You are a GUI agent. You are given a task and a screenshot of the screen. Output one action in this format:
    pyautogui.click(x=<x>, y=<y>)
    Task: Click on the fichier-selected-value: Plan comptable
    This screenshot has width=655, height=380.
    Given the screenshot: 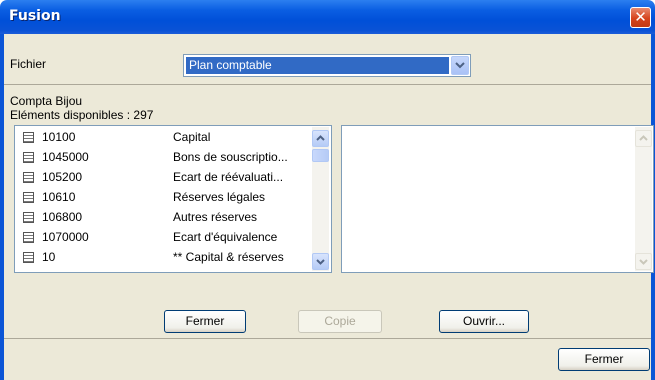 What is the action you would take?
    pyautogui.click(x=317, y=65)
    